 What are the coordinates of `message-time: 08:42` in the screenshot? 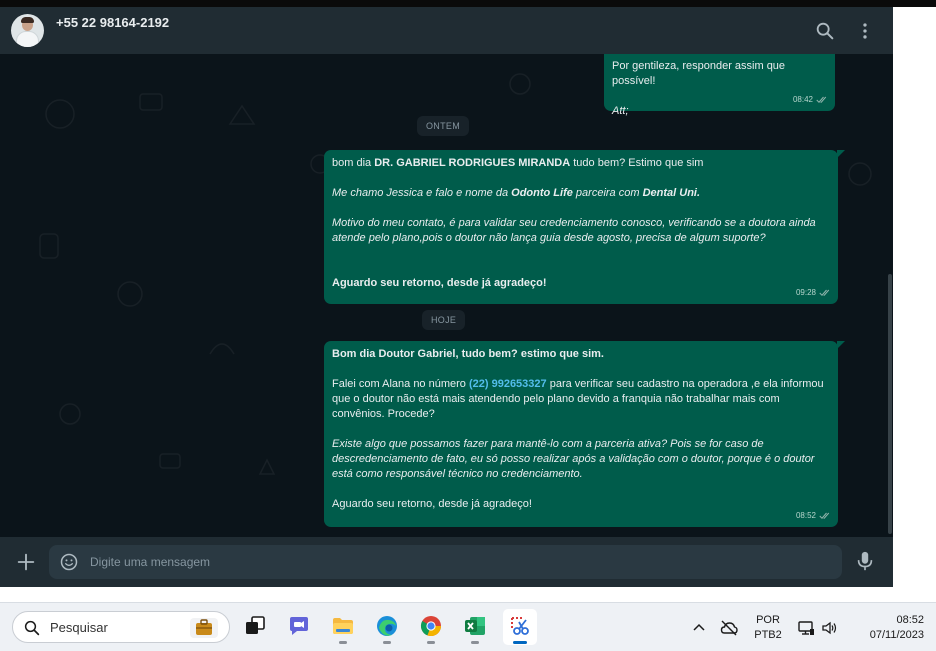 It's located at (802, 99).